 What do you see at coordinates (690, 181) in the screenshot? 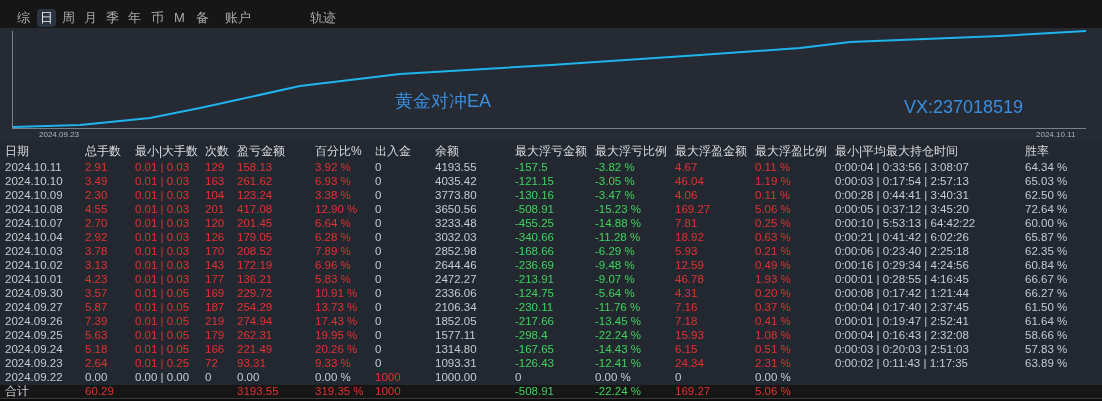
I see `table-cell-text: 46.04` at bounding box center [690, 181].